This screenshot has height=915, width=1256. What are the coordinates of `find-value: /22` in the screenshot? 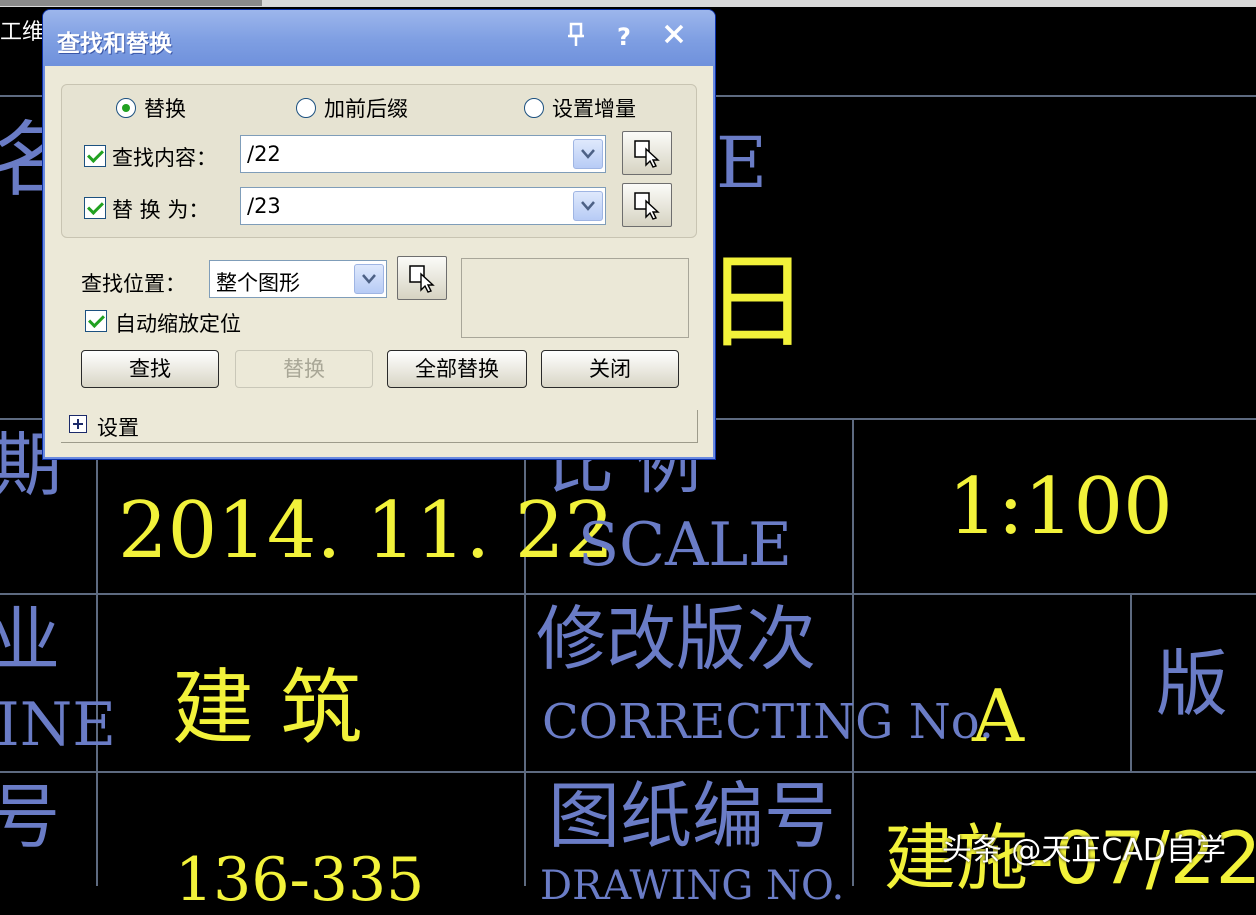 It's located at (264, 154).